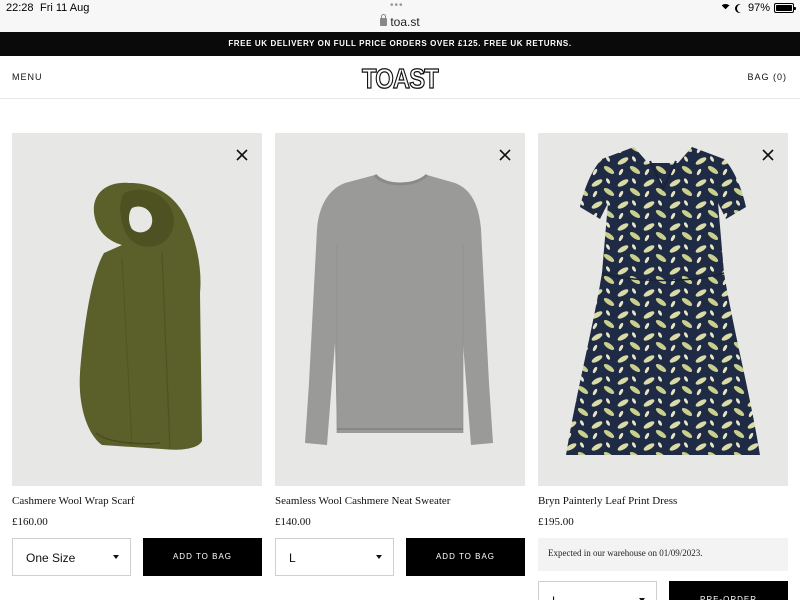 This screenshot has width=800, height=600. What do you see at coordinates (140, 316) in the screenshot?
I see `scarf-image` at bounding box center [140, 316].